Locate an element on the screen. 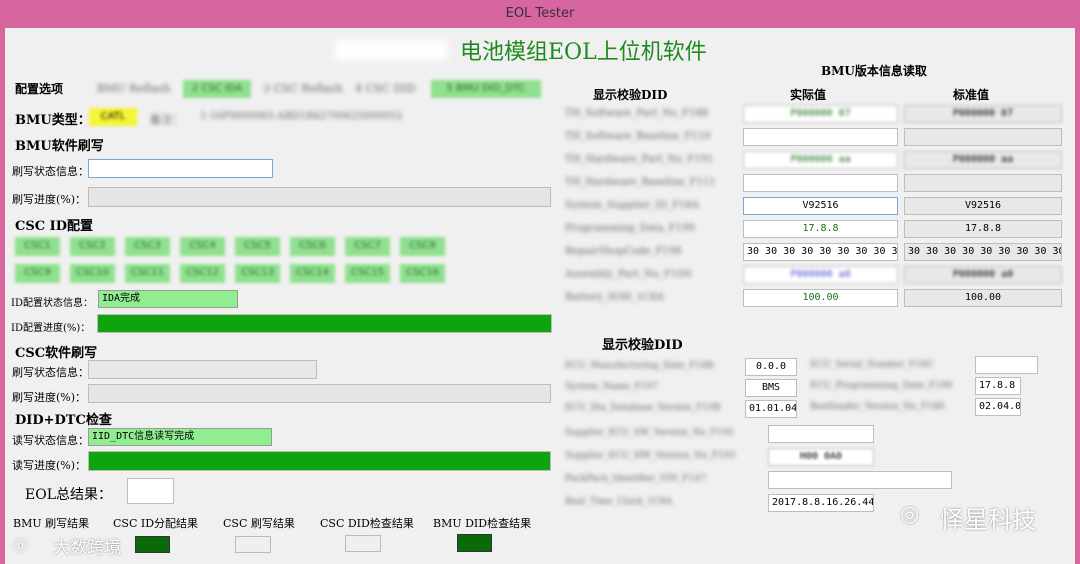 Image resolution: width=1080 pixels, height=564 pixels. ecu-left-field-1: BMS is located at coordinates (771, 388).